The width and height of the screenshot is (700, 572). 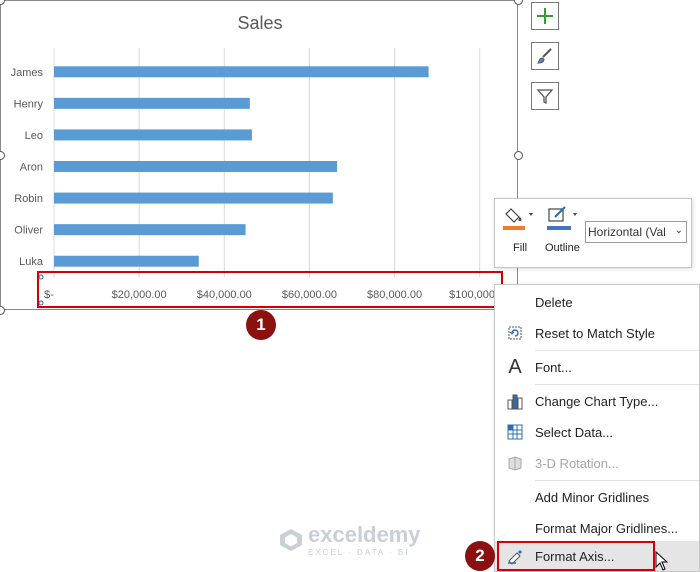 I want to click on chart-filters-button, so click(x=545, y=96).